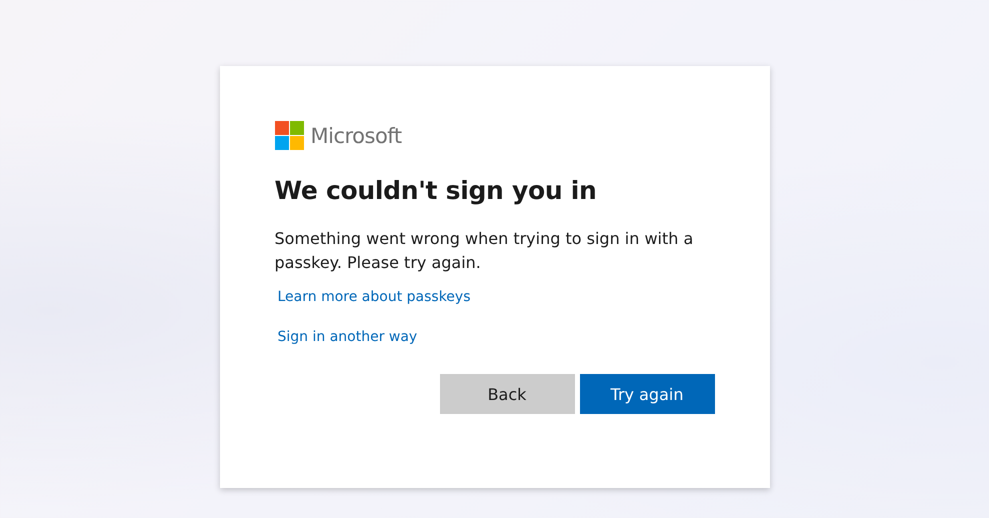  I want to click on error-message: Something went wrong when trying to sign in with a passkey. Please try again., so click(484, 251).